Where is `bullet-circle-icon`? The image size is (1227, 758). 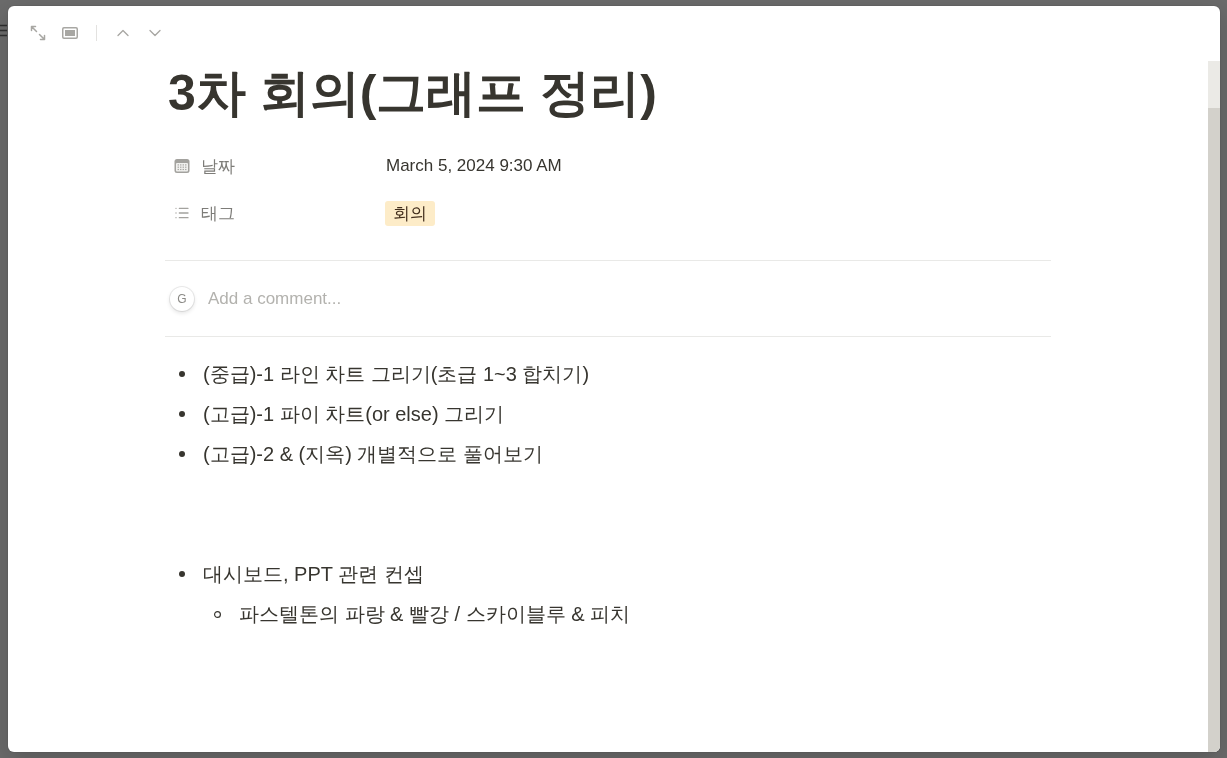
bullet-circle-icon is located at coordinates (217, 614).